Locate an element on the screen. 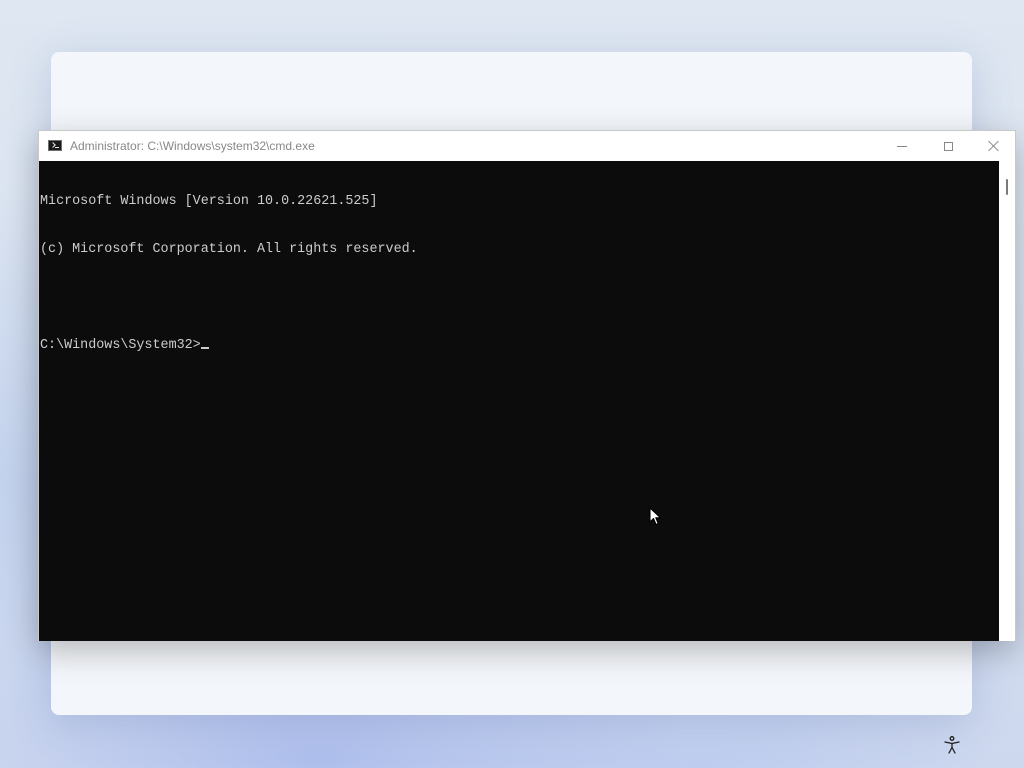 Image resolution: width=1024 pixels, height=768 pixels. close-button is located at coordinates (994, 146).